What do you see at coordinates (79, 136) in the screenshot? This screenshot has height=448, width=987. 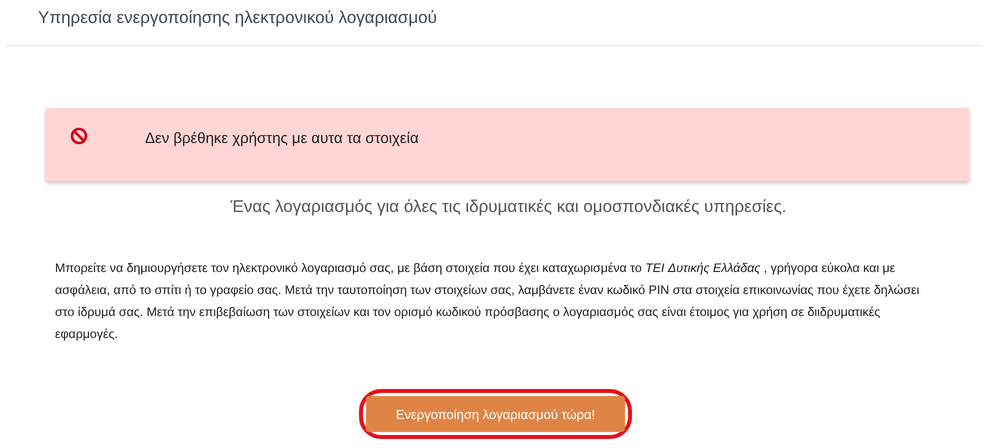 I see `prohibited-icon` at bounding box center [79, 136].